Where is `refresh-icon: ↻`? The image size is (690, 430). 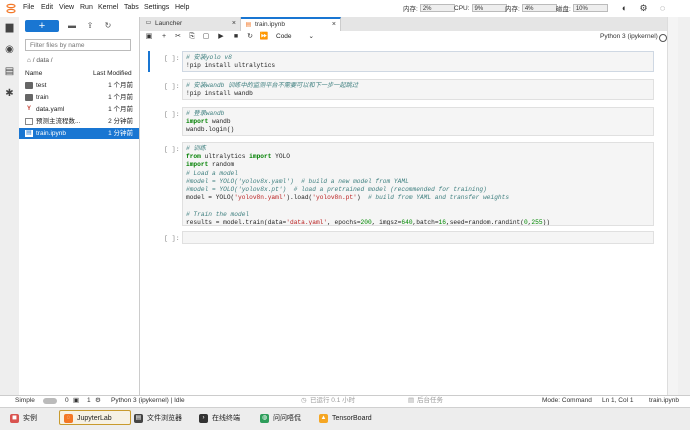 refresh-icon: ↻ is located at coordinates (108, 26).